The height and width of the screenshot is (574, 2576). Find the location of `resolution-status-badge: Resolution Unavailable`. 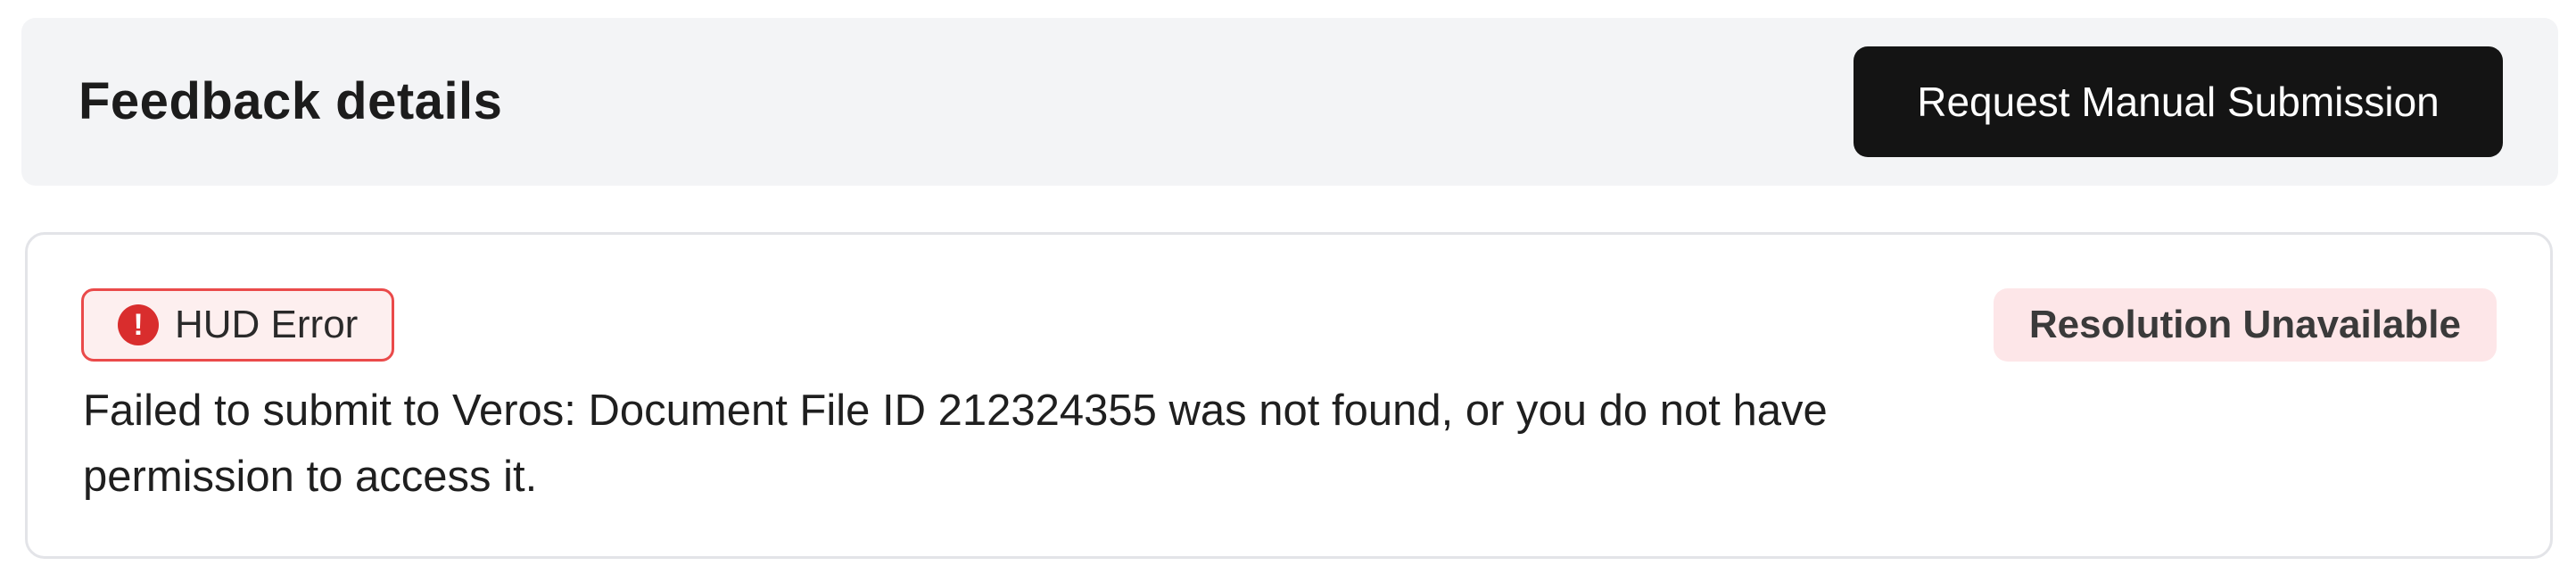

resolution-status-badge: Resolution Unavailable is located at coordinates (2245, 325).